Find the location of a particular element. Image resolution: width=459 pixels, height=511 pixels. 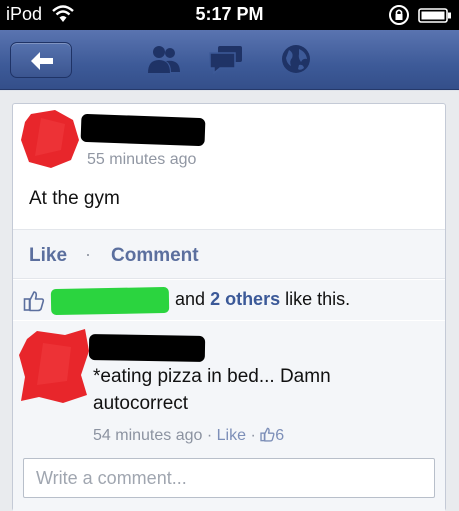

status-bar: iPod 5:17 PM is located at coordinates (229, 15).